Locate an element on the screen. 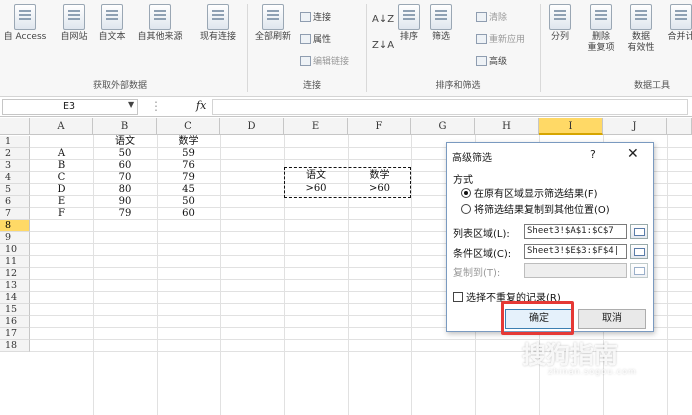 This screenshot has width=692, height=415. sort-az-button: A↓Z is located at coordinates (383, 20).